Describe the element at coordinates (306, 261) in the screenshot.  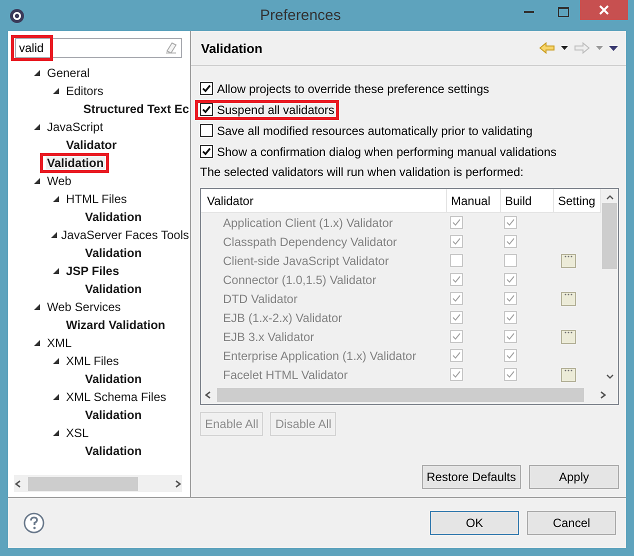
I see `validator-name: Client-side JavaScript Validator` at that location.